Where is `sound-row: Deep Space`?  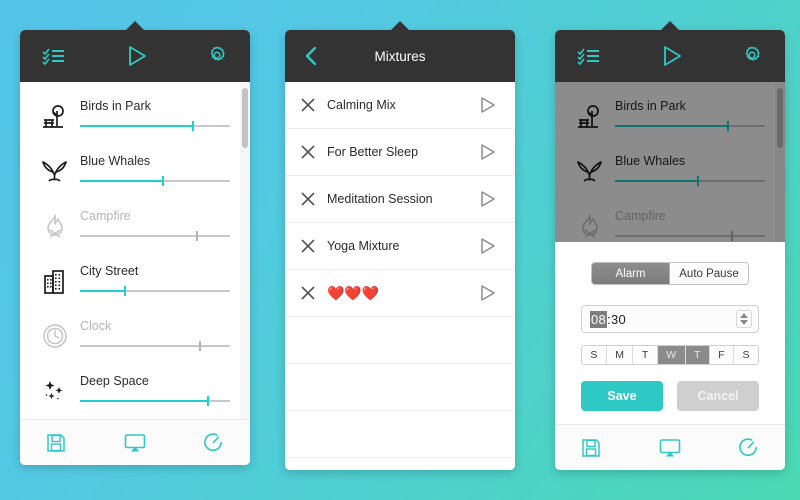
sound-row: Deep Space is located at coordinates (135, 390).